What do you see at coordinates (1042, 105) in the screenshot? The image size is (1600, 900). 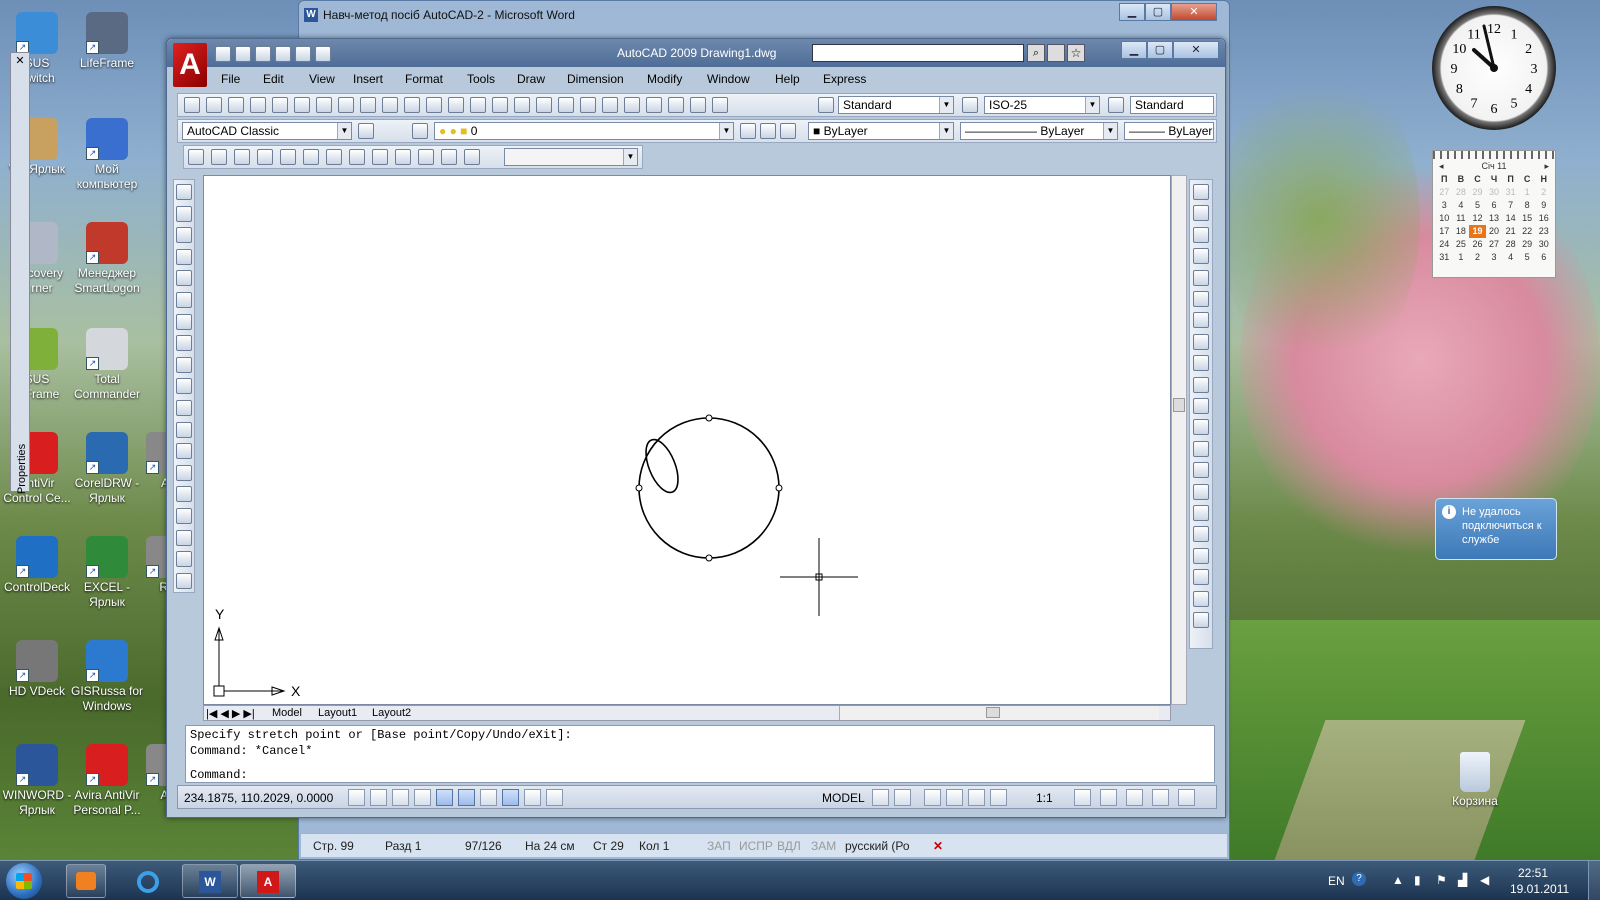 I see `dim-style-select: ISO-25 ▼` at bounding box center [1042, 105].